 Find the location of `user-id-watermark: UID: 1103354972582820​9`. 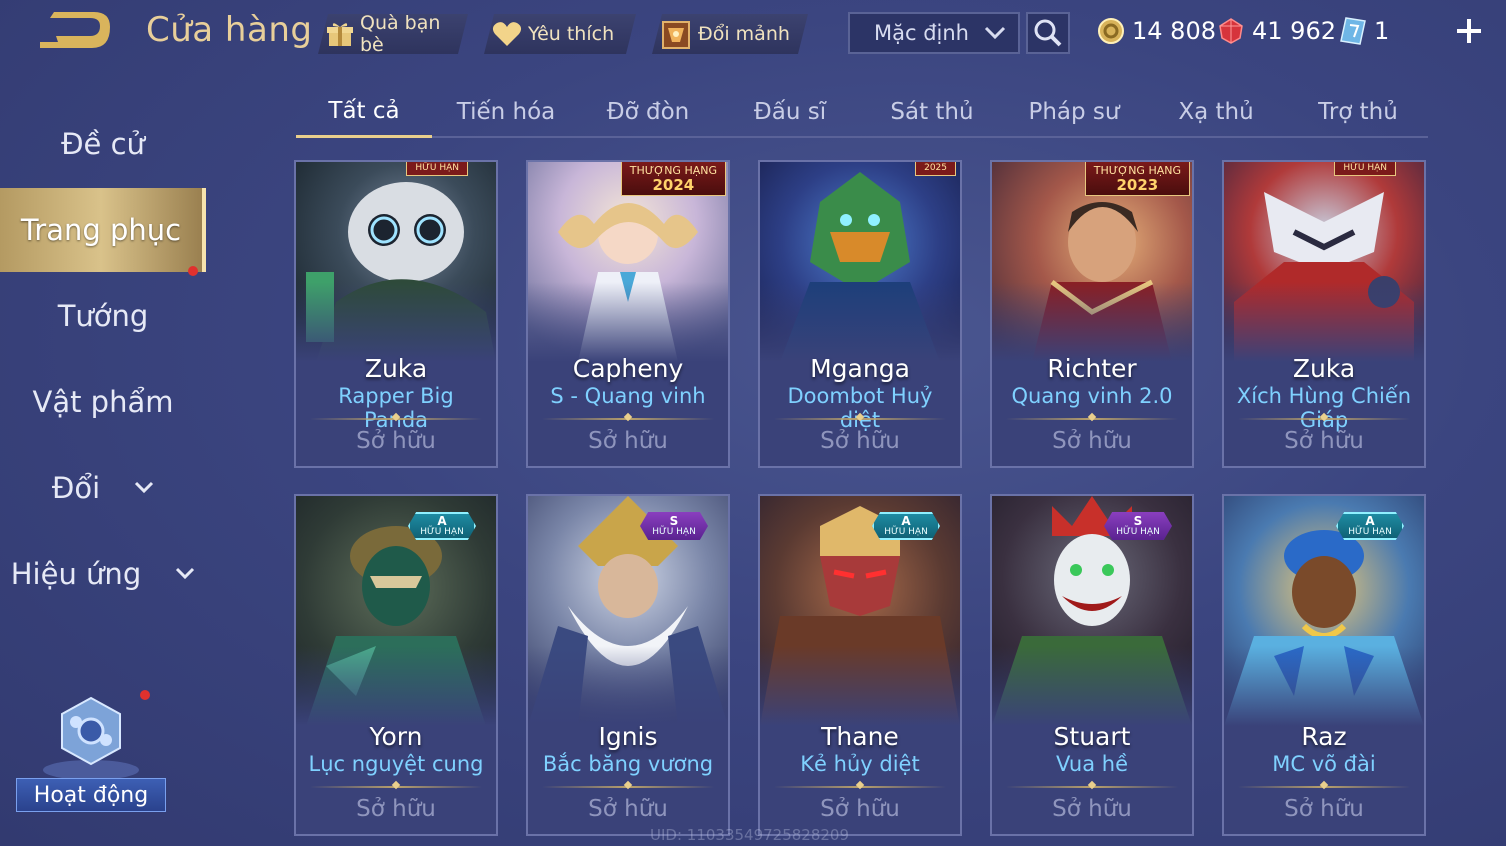

user-id-watermark: UID: 1103354972582820​9 is located at coordinates (750, 835).